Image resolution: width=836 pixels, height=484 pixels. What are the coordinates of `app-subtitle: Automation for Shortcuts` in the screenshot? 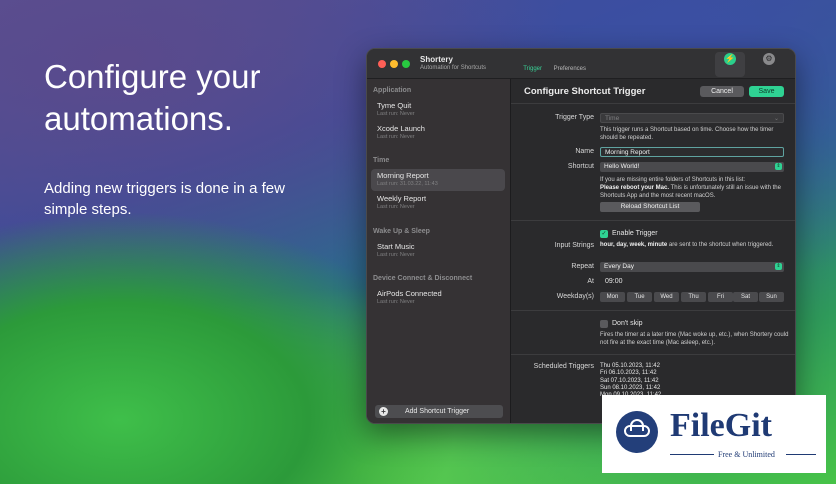 It's located at (453, 68).